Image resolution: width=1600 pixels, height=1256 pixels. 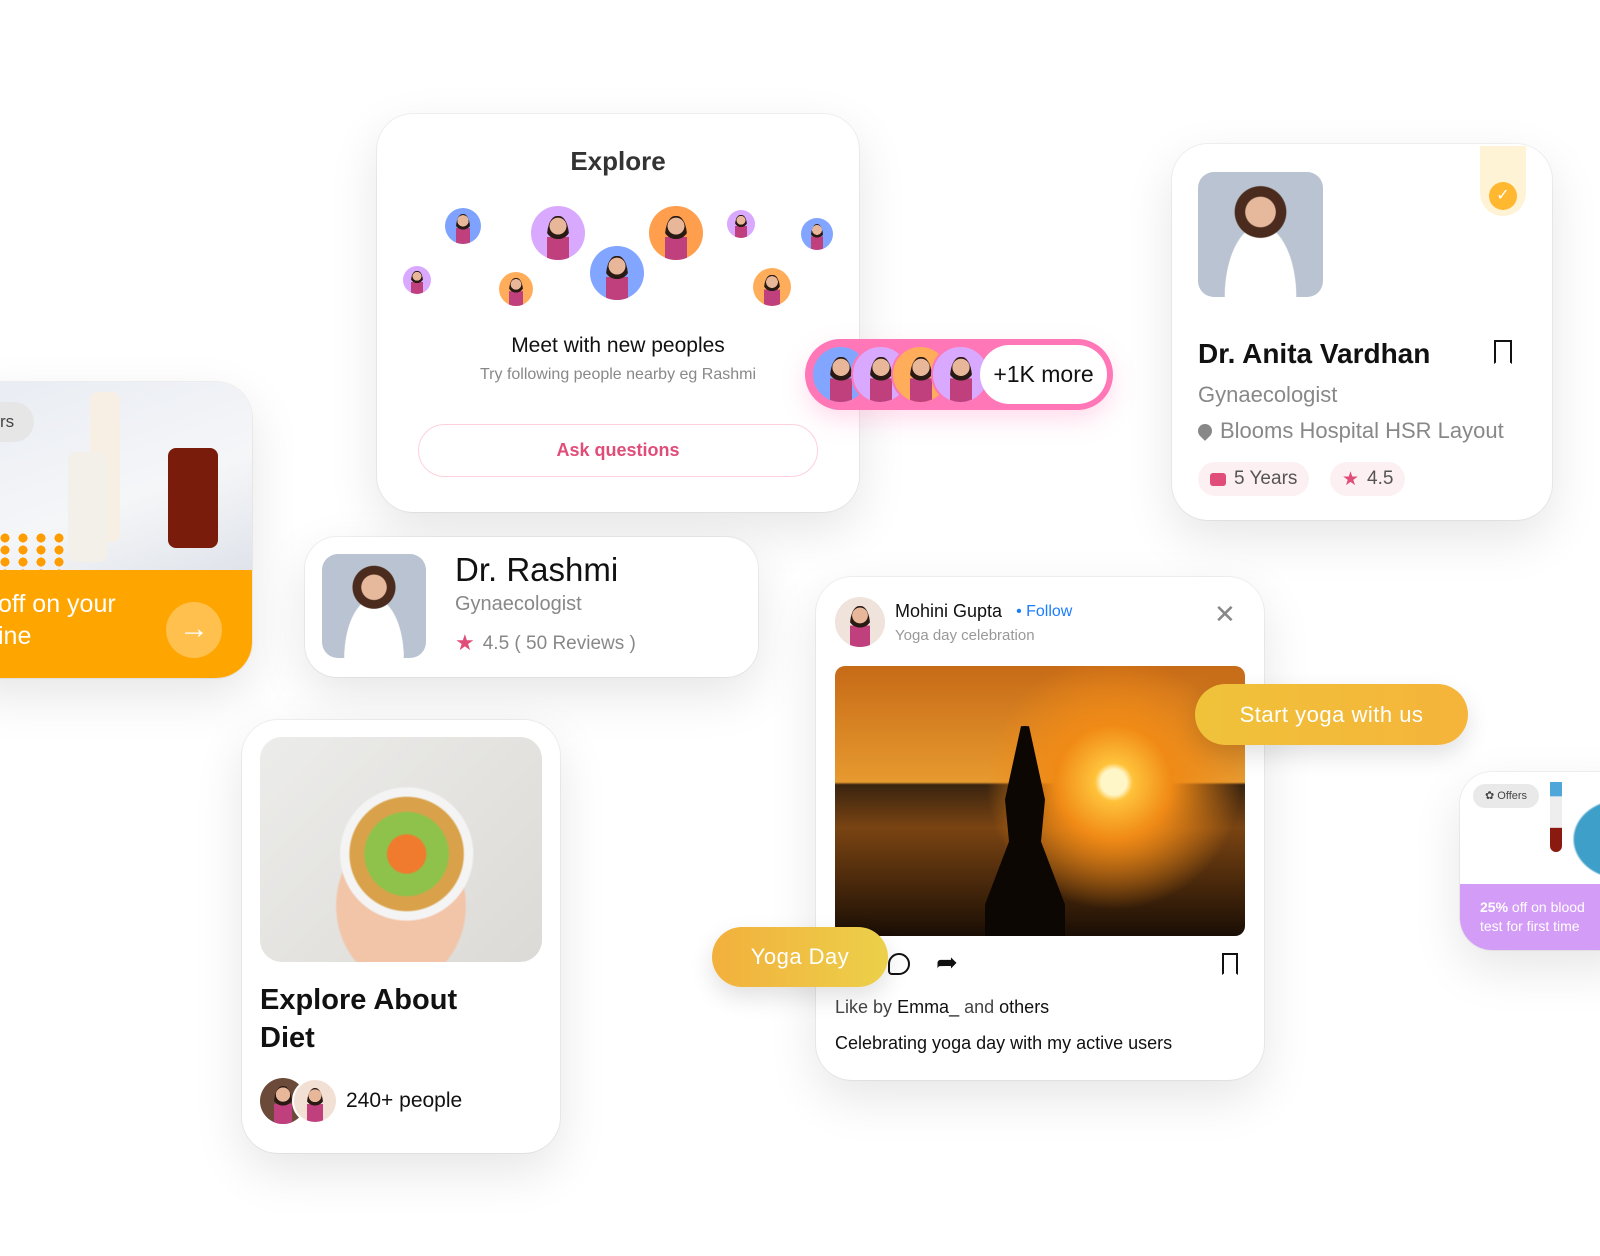 I want to click on like-others: others, so click(x=1024, y=1007).